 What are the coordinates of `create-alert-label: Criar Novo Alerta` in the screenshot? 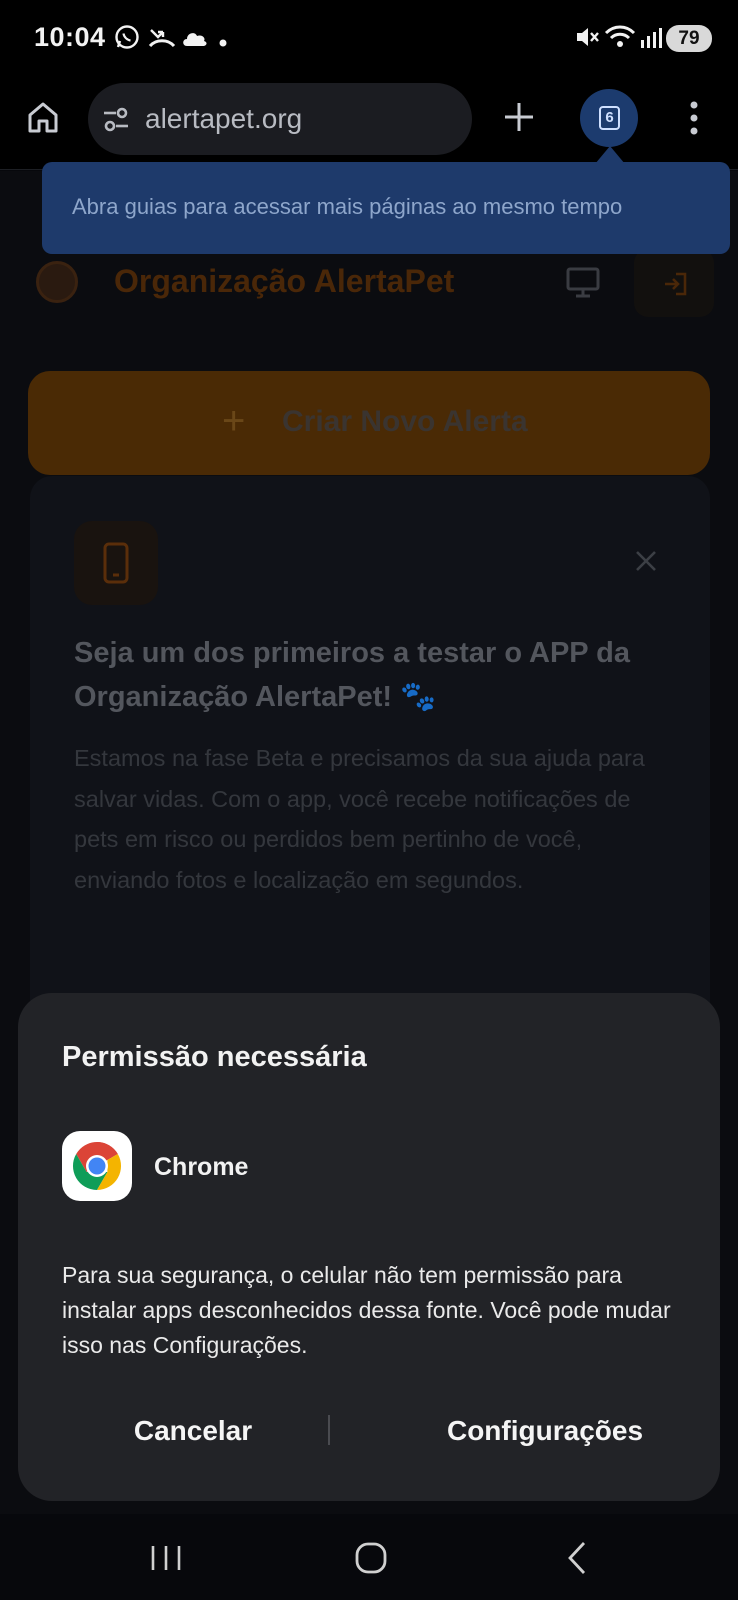 It's located at (405, 421).